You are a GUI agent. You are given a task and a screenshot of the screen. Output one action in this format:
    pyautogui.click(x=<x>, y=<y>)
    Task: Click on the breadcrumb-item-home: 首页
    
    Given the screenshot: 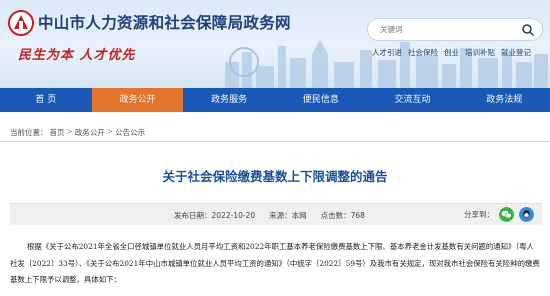 What is the action you would take?
    pyautogui.click(x=57, y=132)
    